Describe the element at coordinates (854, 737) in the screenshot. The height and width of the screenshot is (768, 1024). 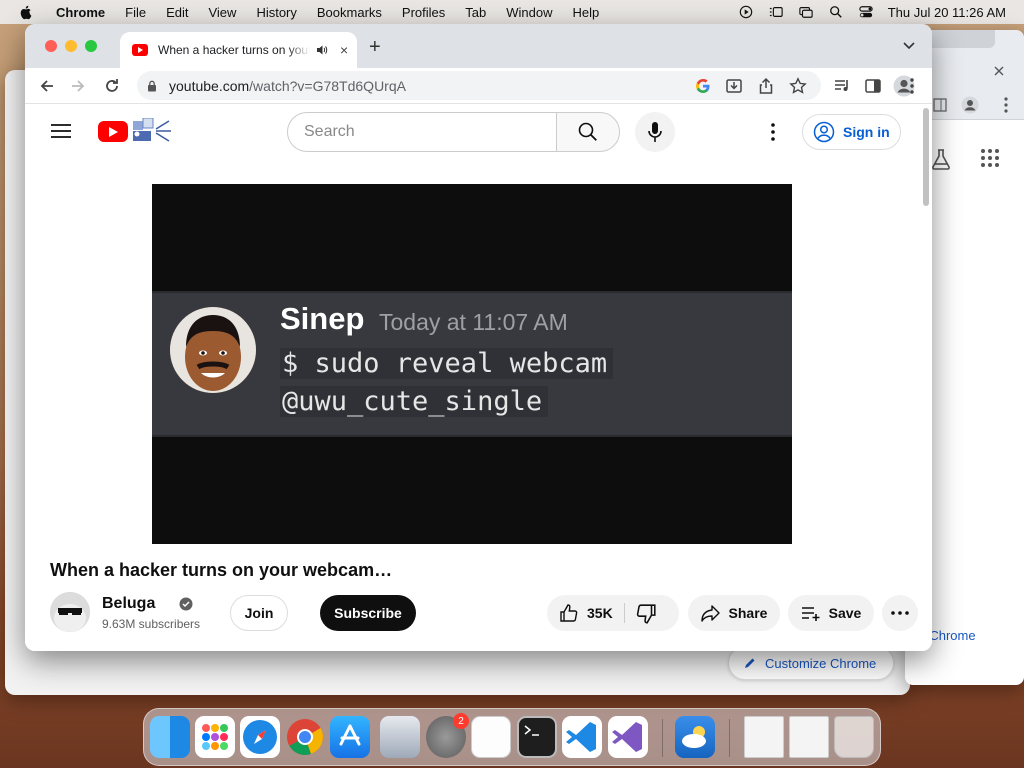
I see `trash-icon` at that location.